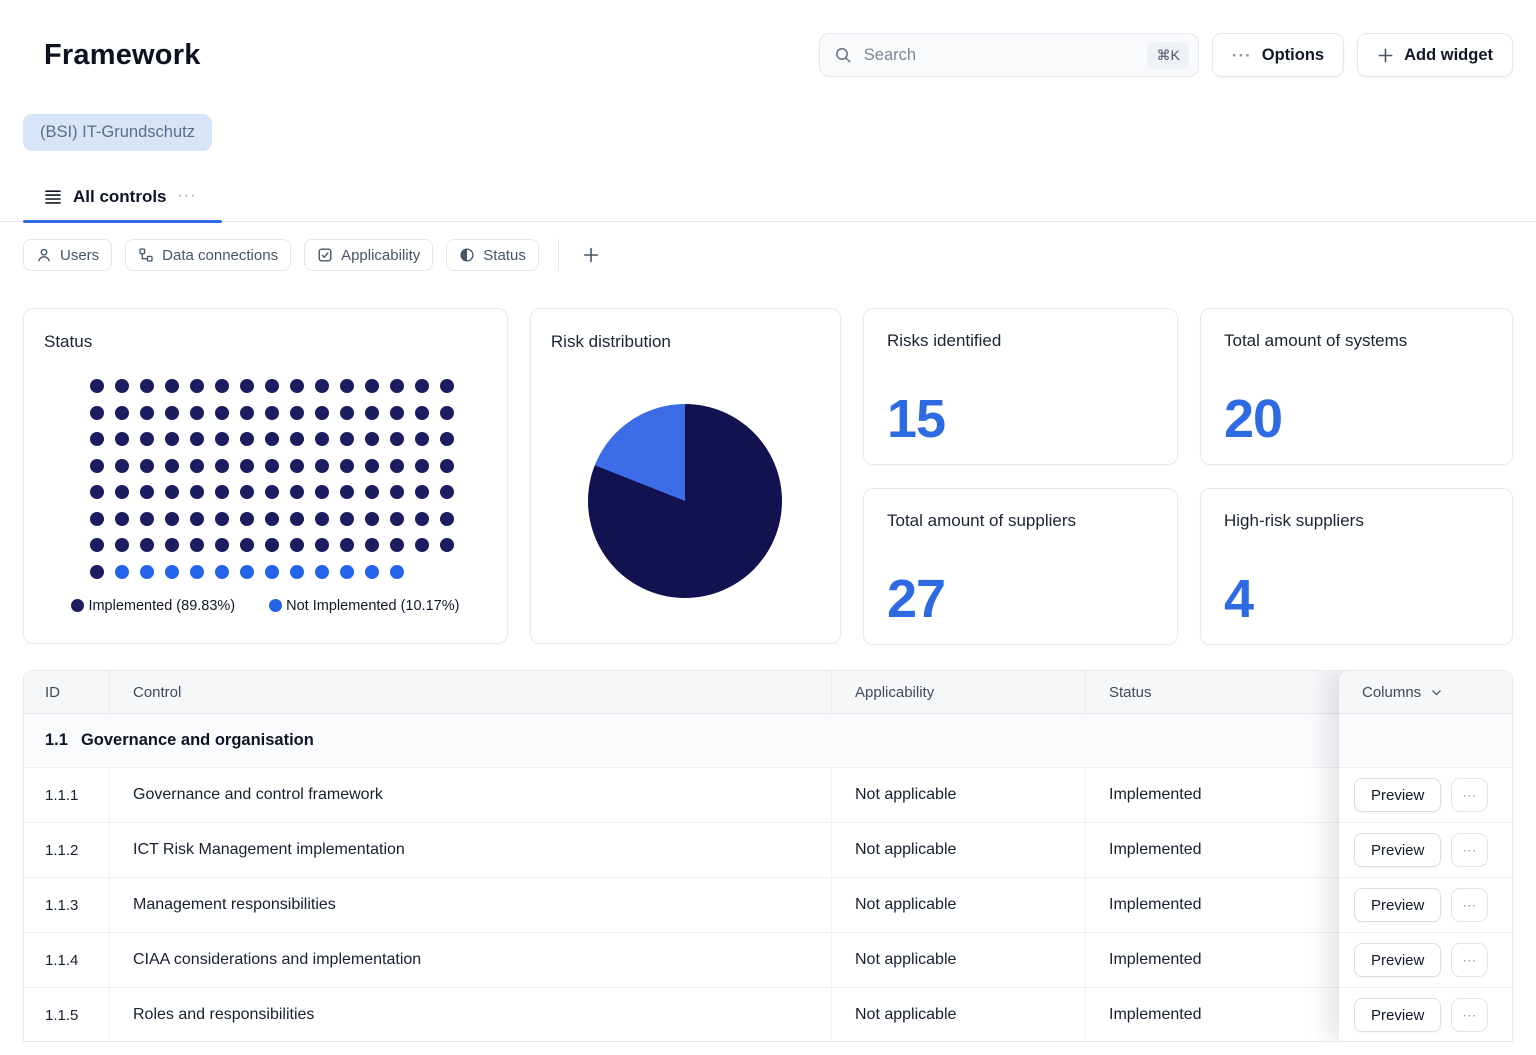 This screenshot has width=1536, height=1055. I want to click on plus-icon, so click(1385, 55).